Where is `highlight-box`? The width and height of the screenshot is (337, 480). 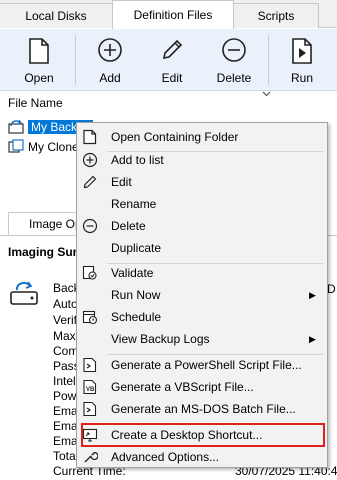
highlight-box is located at coordinates (203, 435).